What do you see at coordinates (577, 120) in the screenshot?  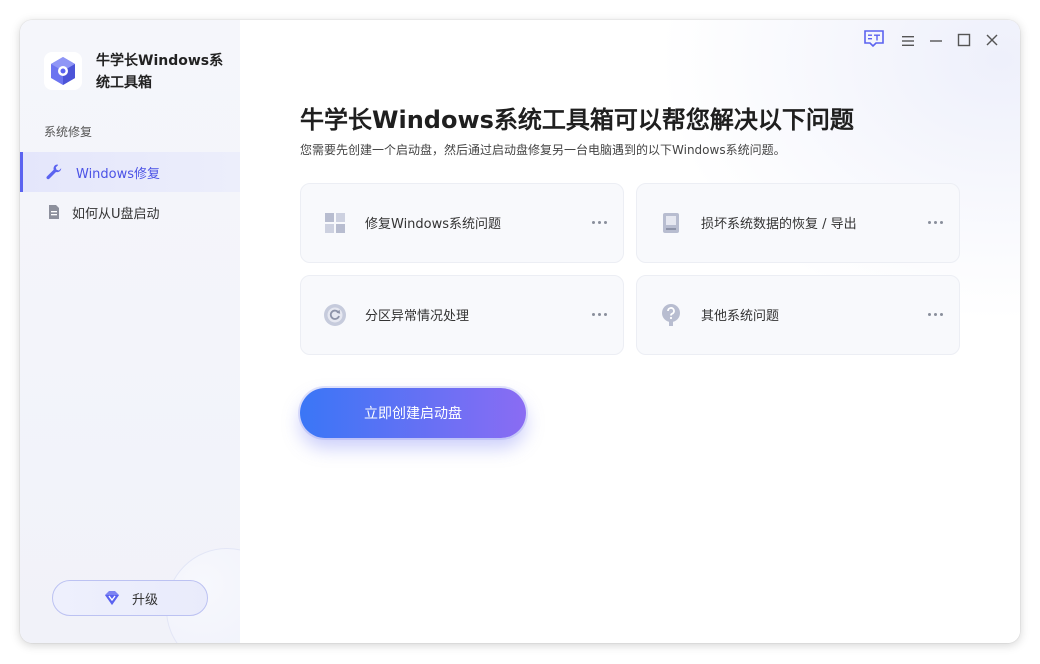 I see `page-title: 牛学长Windows系统工具箱可以帮您解决以下问题` at bounding box center [577, 120].